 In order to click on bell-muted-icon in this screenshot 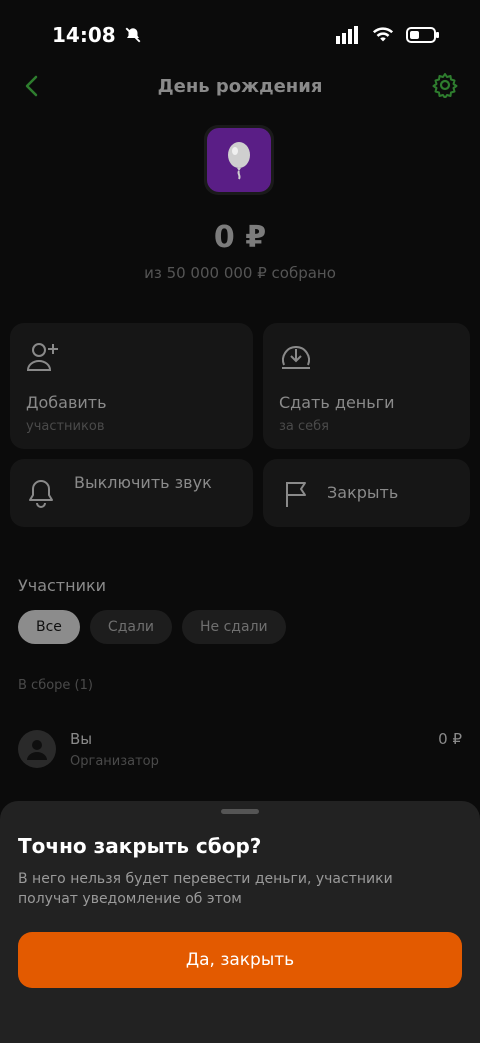, I will do `click(133, 35)`.